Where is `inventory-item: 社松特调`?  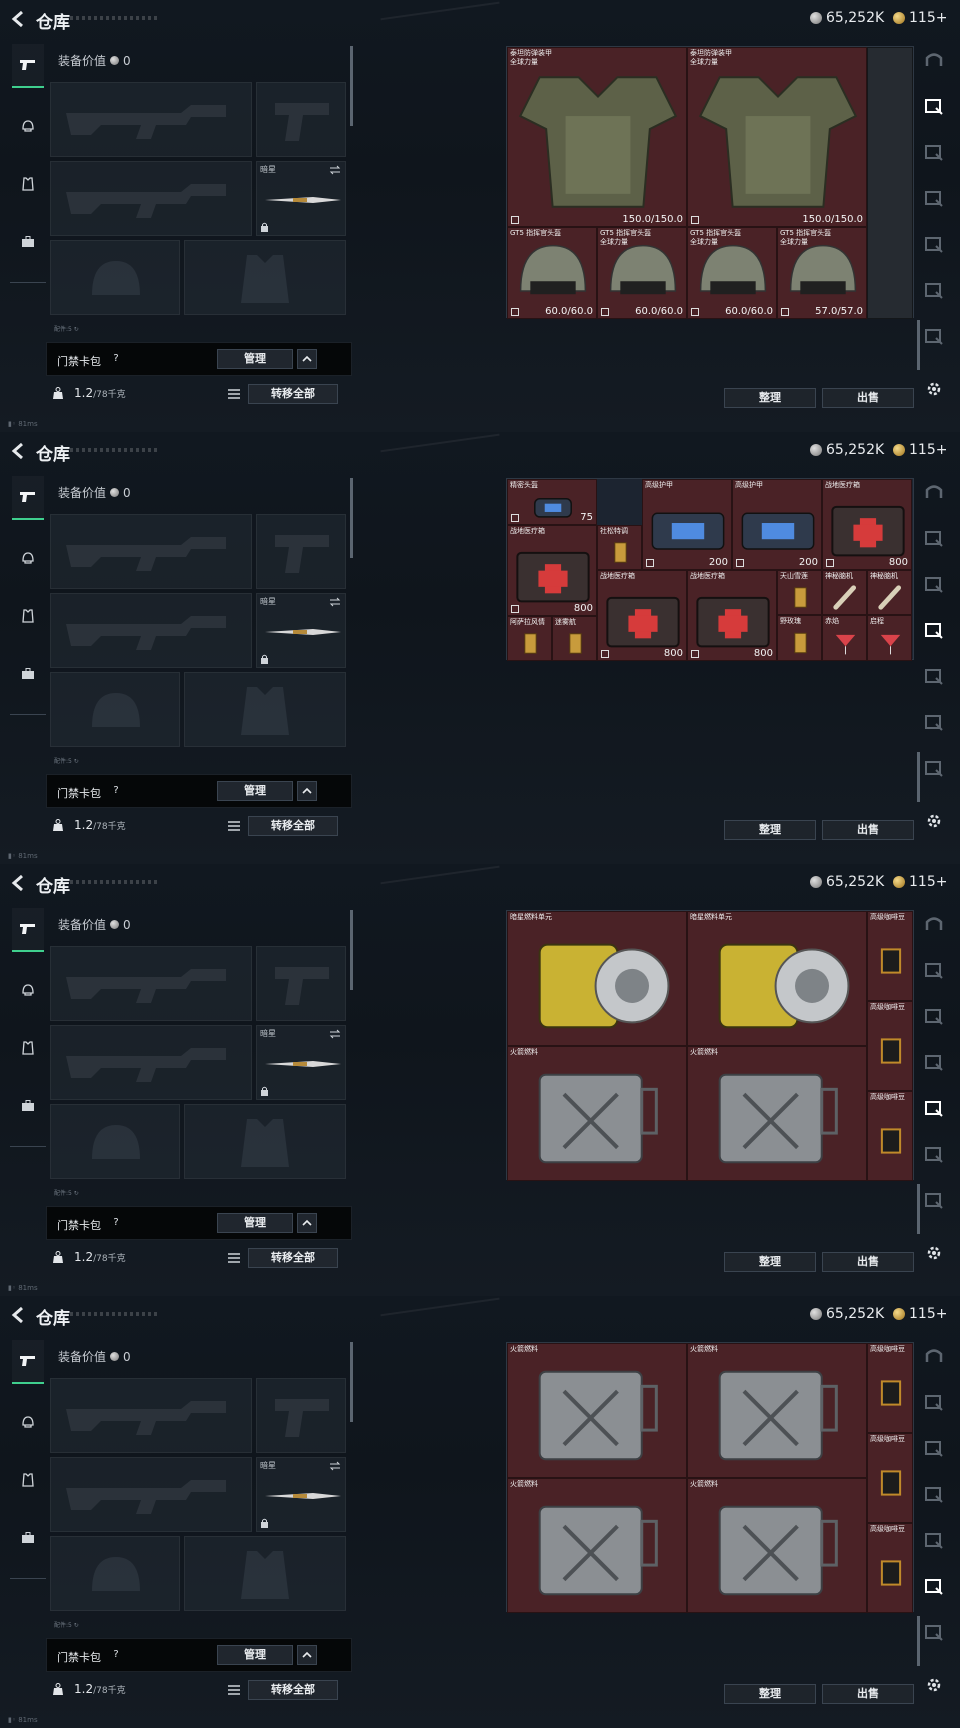 inventory-item: 社松特调 is located at coordinates (619, 547).